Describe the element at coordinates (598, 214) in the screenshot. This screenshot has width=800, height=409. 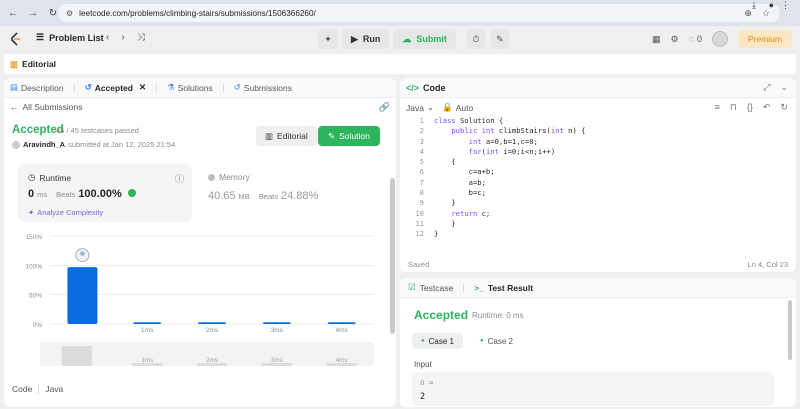
I see `code-line: 10 return c;` at that location.